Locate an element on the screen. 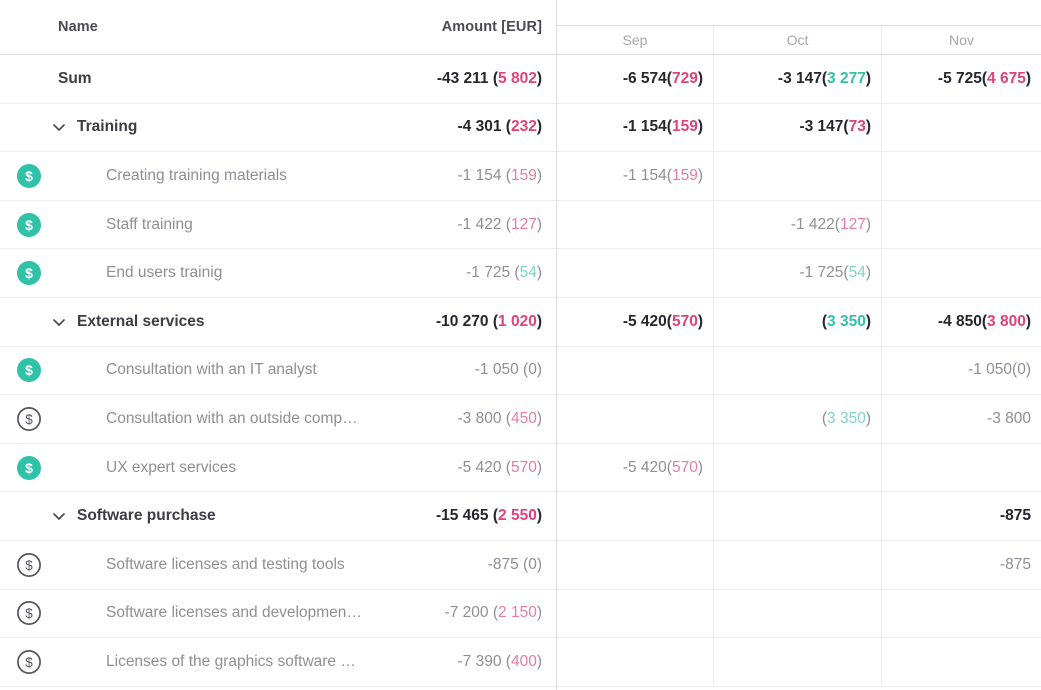 The width and height of the screenshot is (1041, 690). table-row: $ End users trainig -1 725 (54) is located at coordinates (278, 273).